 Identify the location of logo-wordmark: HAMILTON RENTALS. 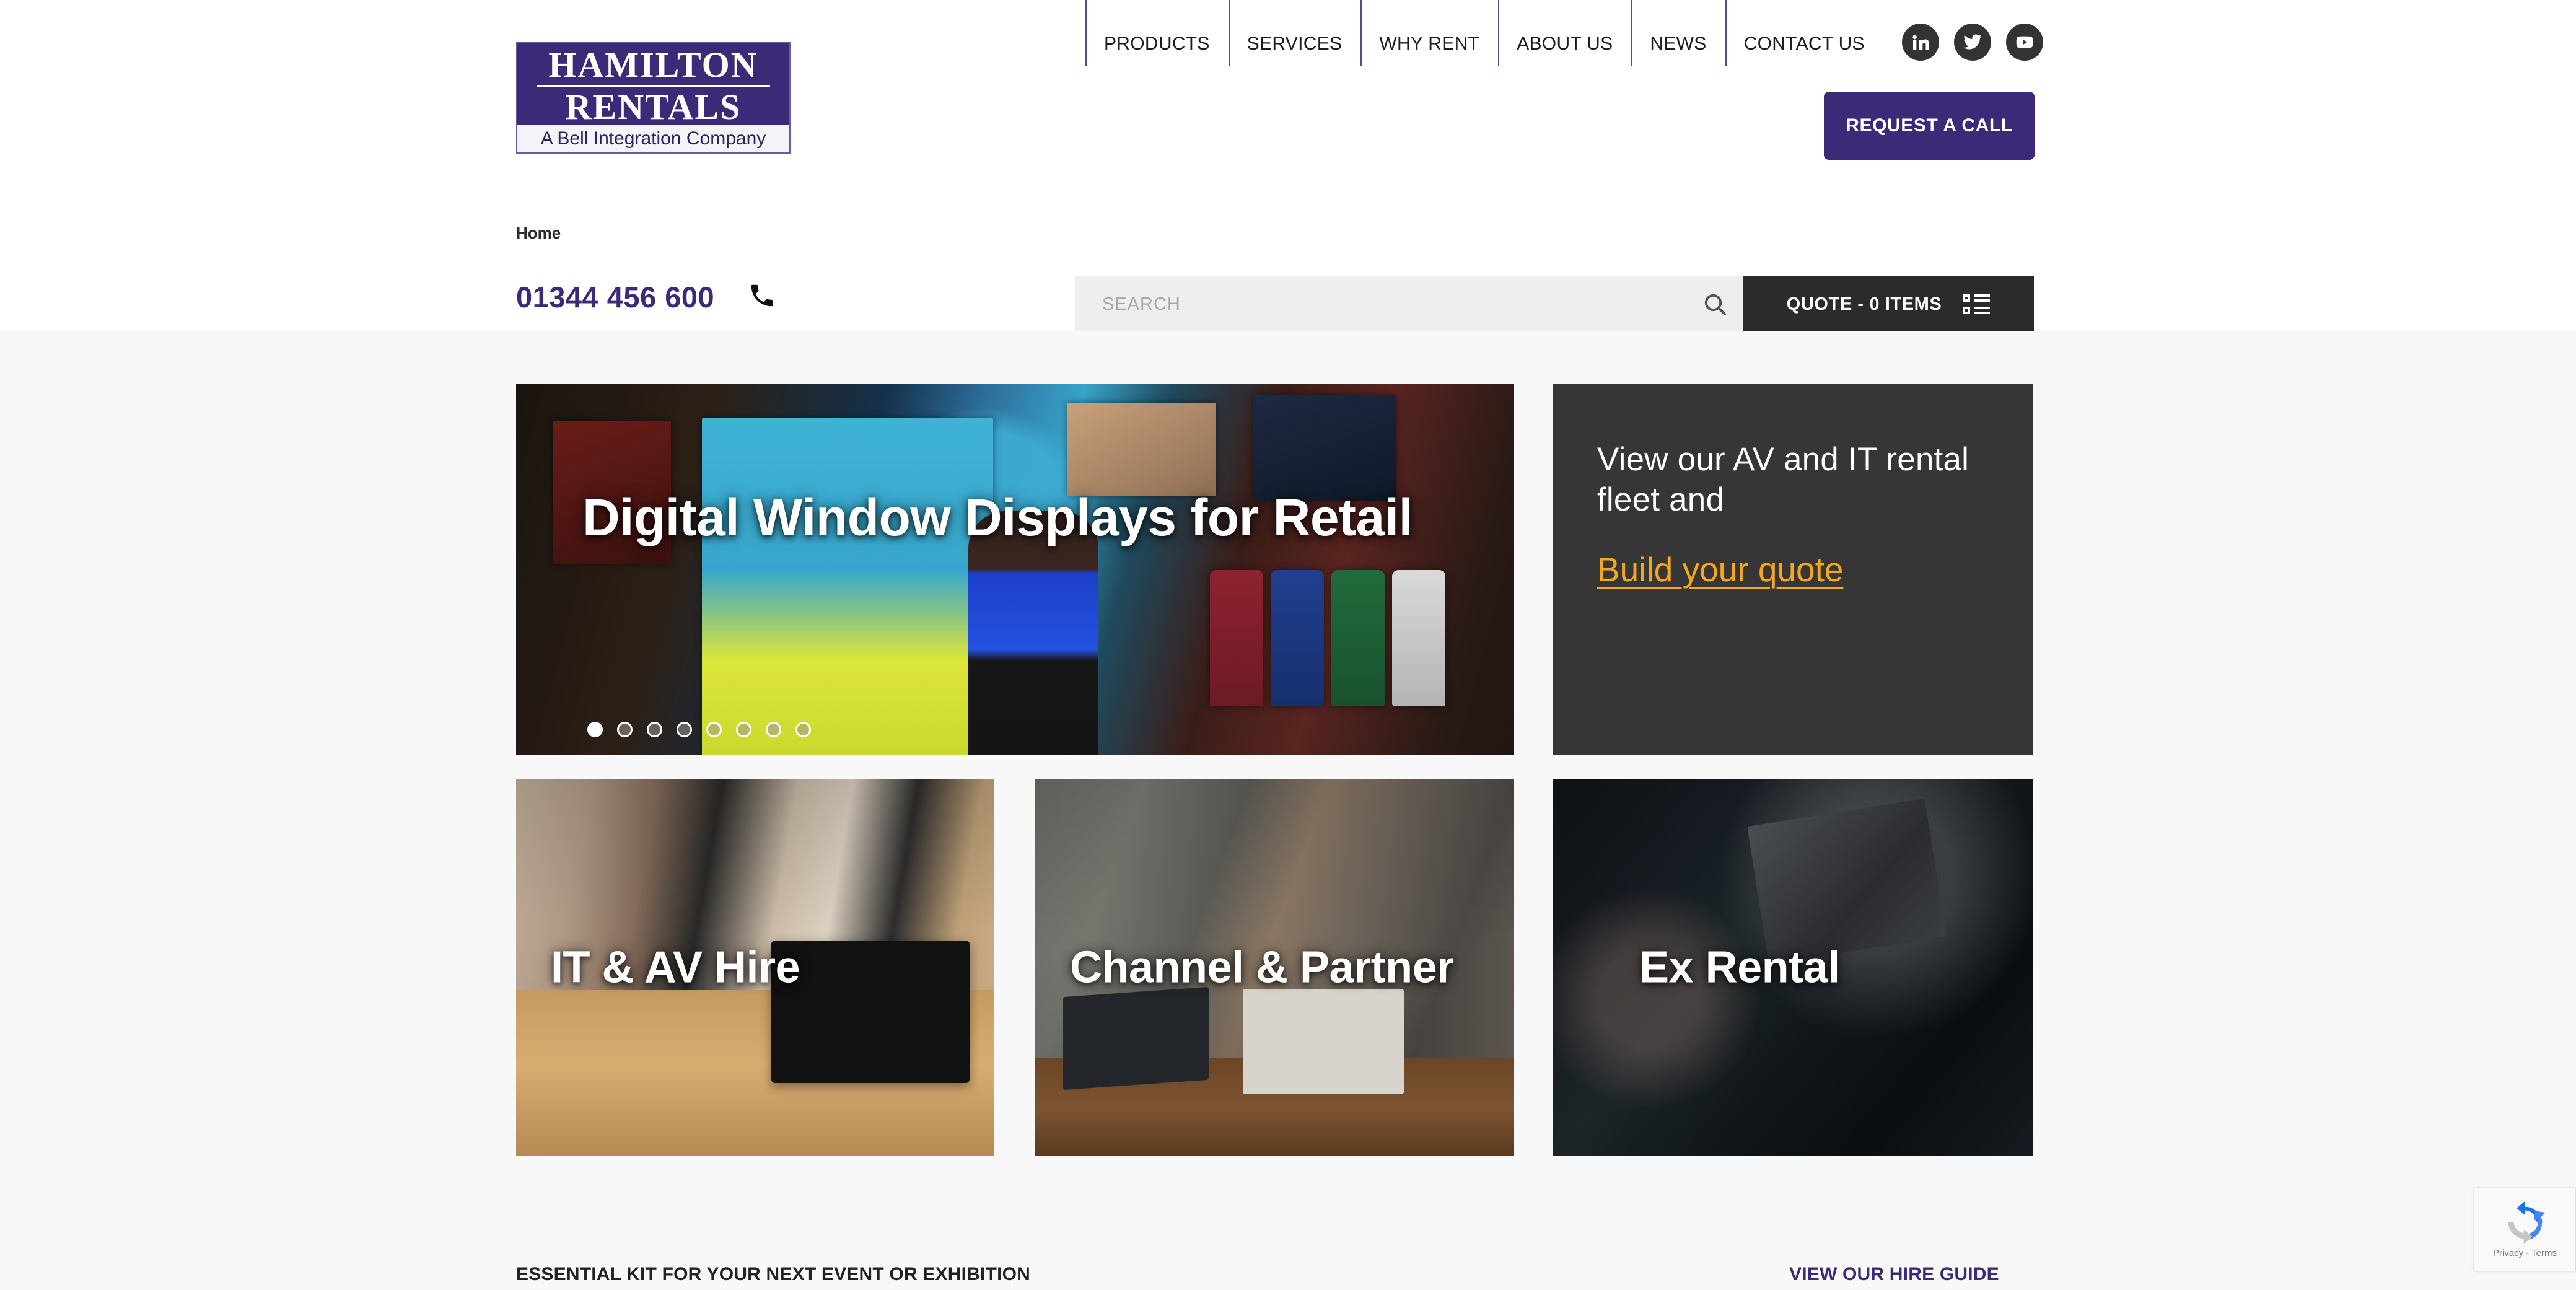
(653, 84).